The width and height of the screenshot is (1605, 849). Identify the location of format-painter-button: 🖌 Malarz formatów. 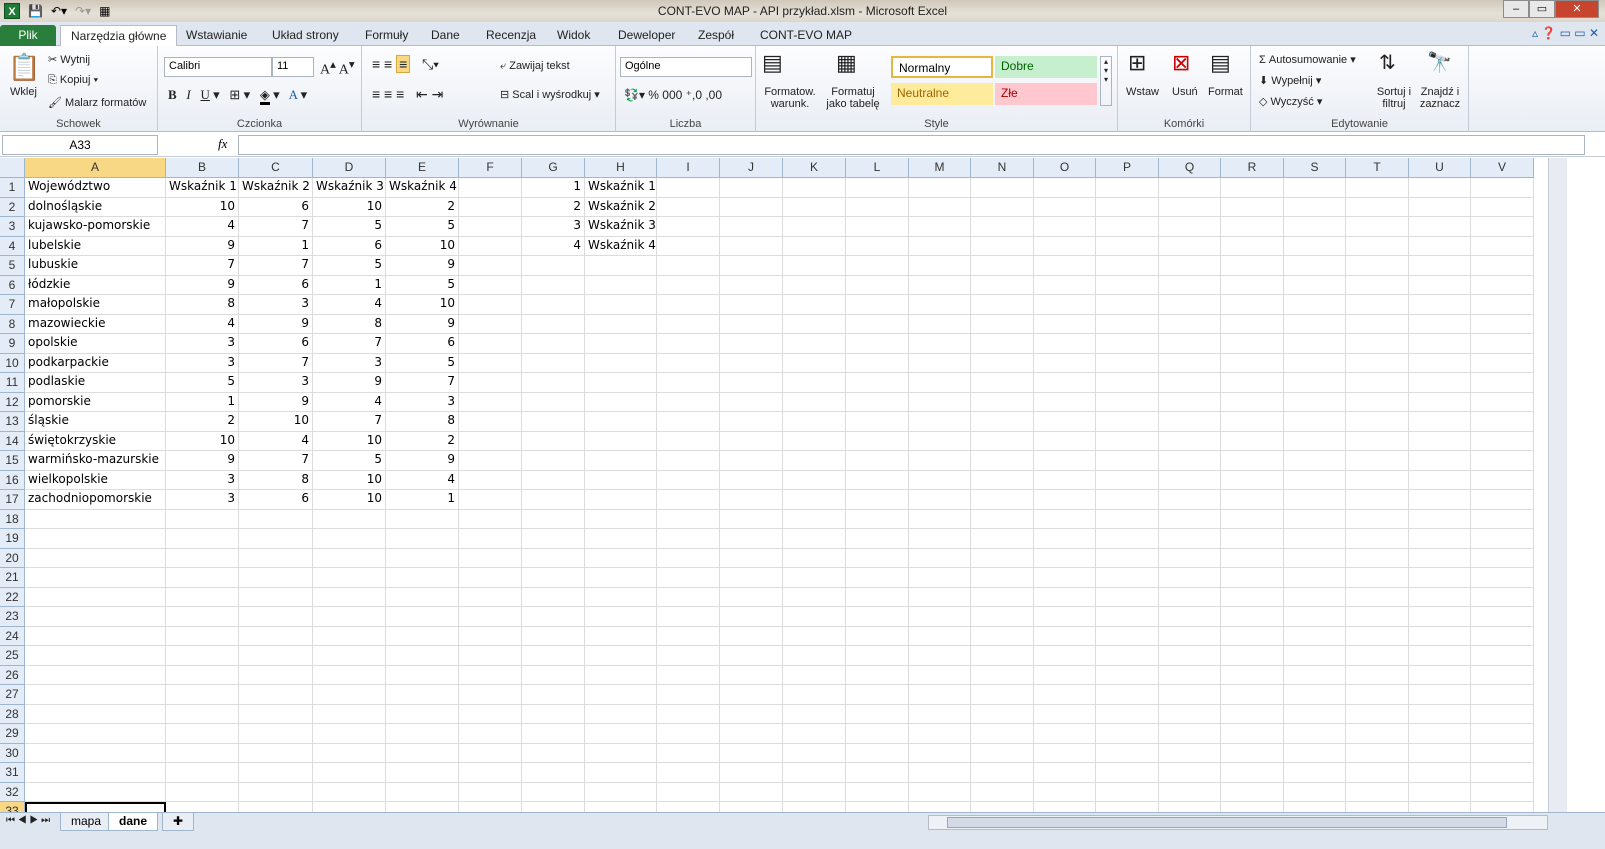
(97, 102).